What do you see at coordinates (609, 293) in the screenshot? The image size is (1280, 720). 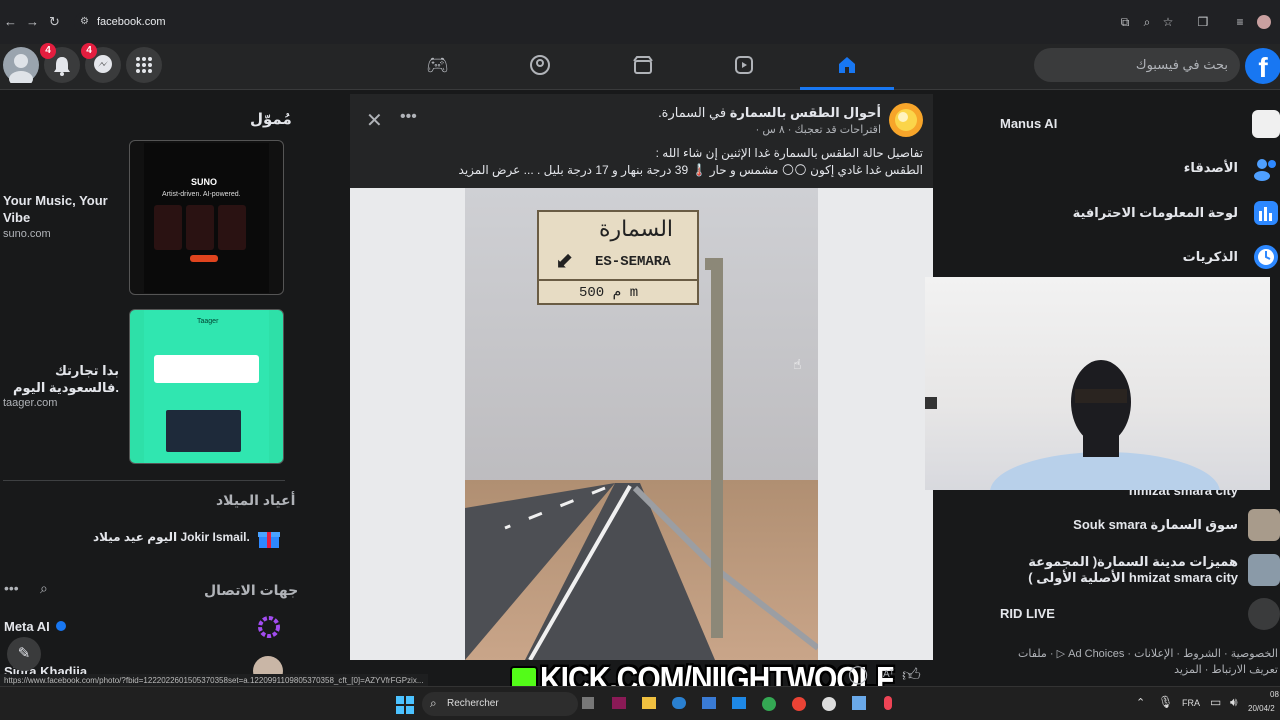 I see `sign-distance: م 500 m` at bounding box center [609, 293].